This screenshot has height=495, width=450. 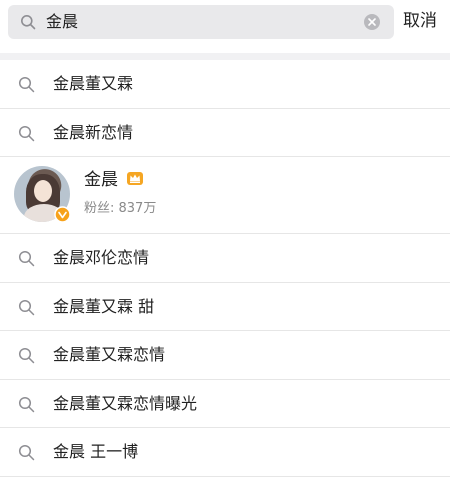 I want to click on crown-icon, so click(x=135, y=178).